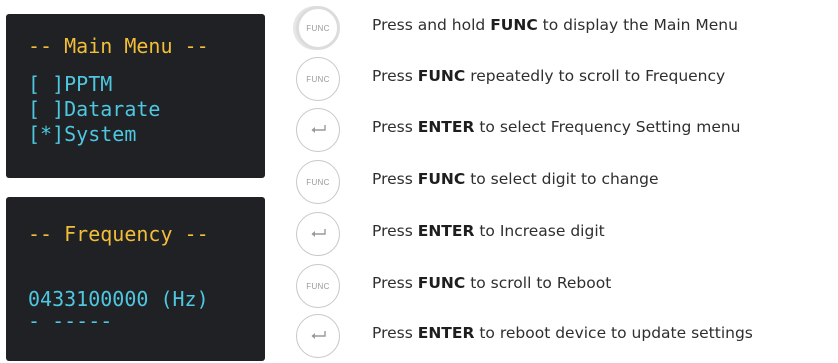 This screenshot has width=838, height=363. I want to click on step-5: Press ENTER to Increase digit, so click(566, 234).